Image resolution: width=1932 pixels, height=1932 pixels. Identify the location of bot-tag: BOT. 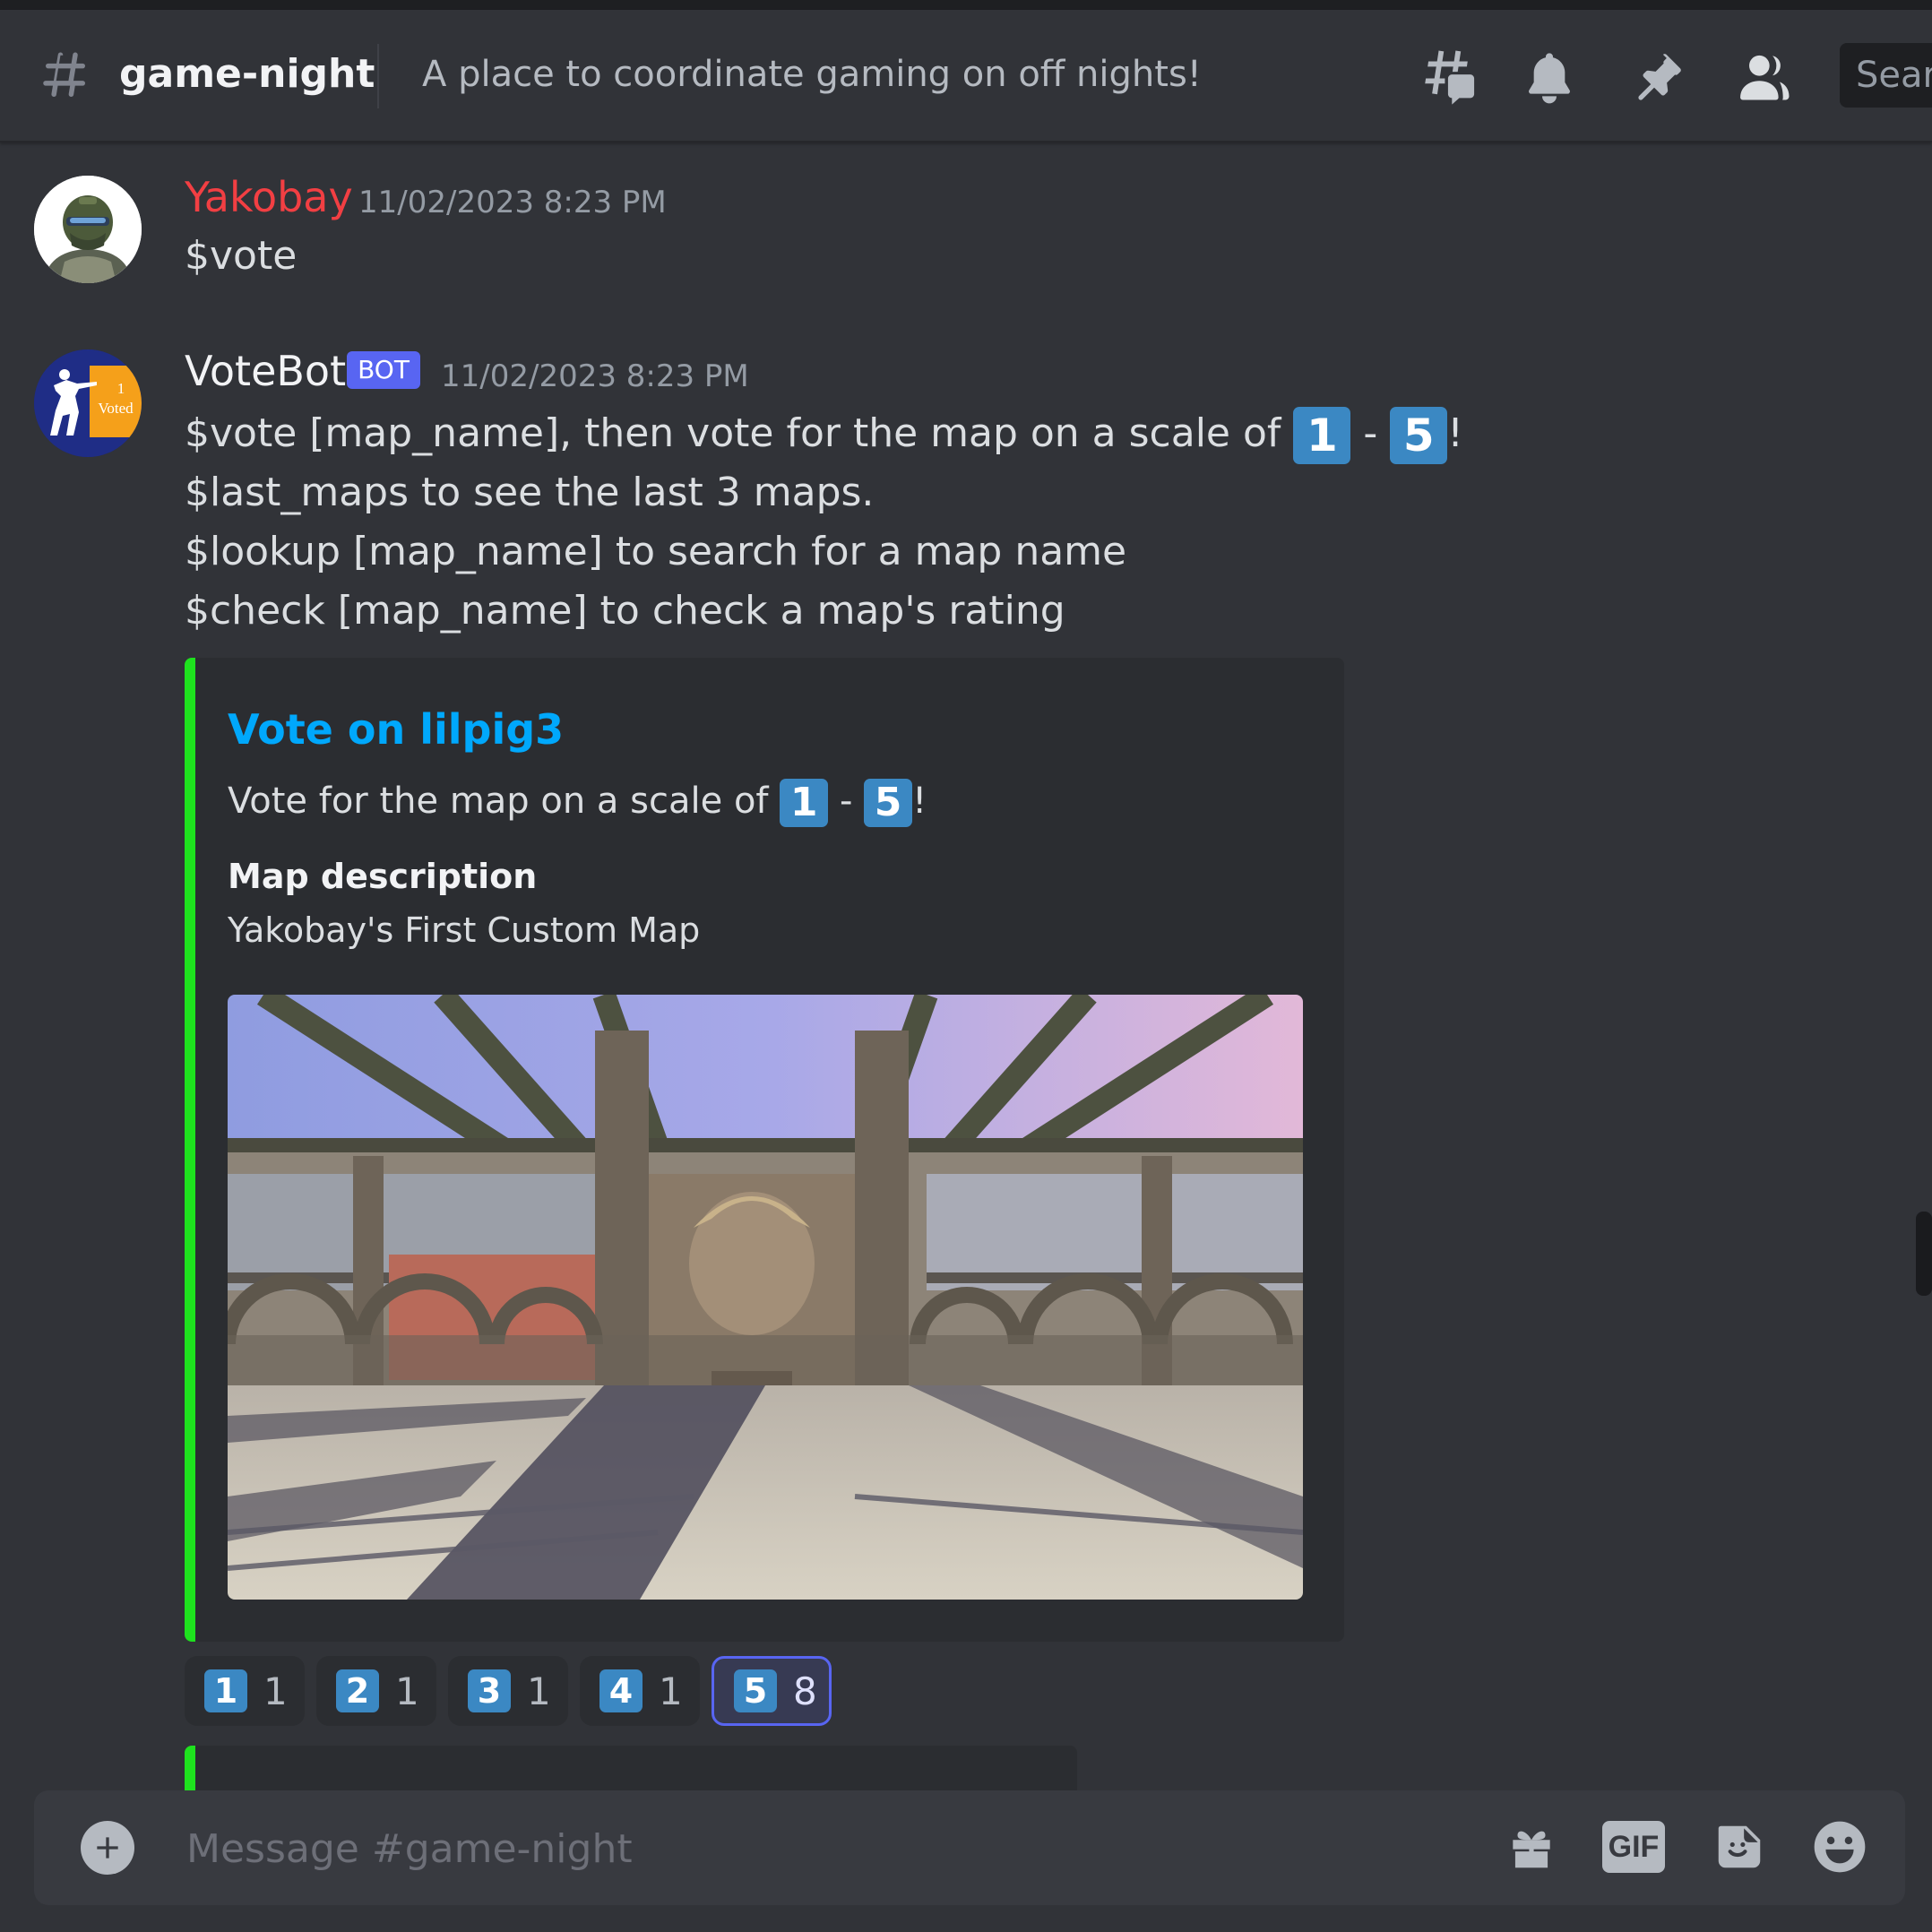
(383, 370).